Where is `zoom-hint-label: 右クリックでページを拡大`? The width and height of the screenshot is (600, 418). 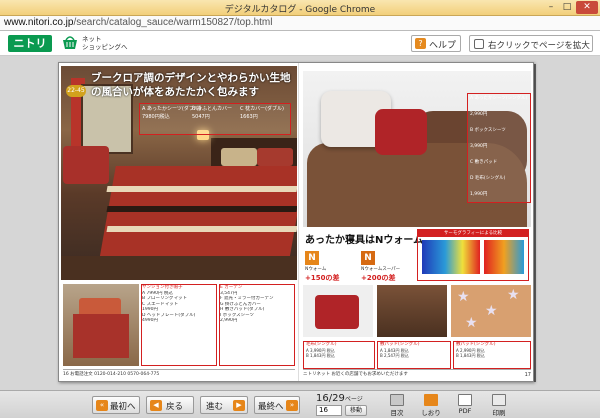 zoom-hint-label: 右クリックでページを拡大 is located at coordinates (539, 46).